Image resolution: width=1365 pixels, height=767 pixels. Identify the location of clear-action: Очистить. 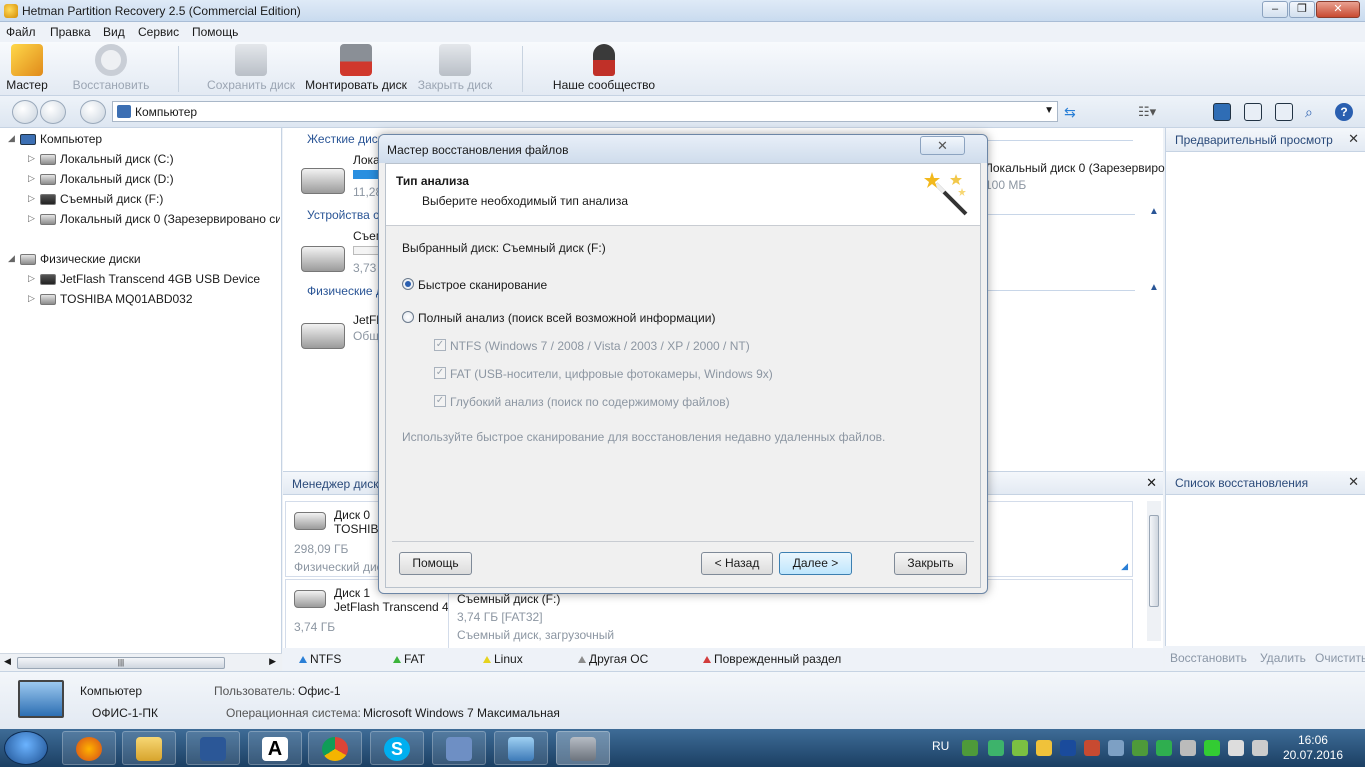
(1340, 658).